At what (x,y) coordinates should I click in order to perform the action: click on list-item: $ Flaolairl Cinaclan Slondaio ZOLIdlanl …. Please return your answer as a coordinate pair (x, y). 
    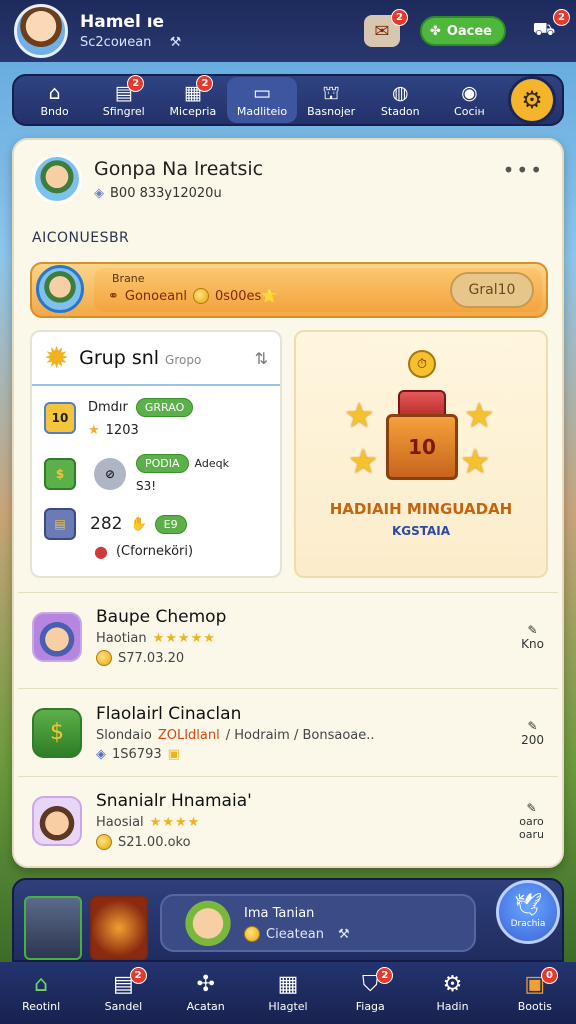
    Looking at the image, I should click on (288, 732).